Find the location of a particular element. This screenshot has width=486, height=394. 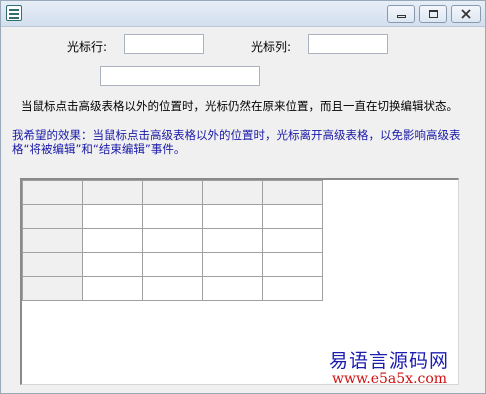

close-icon is located at coordinates (466, 14).